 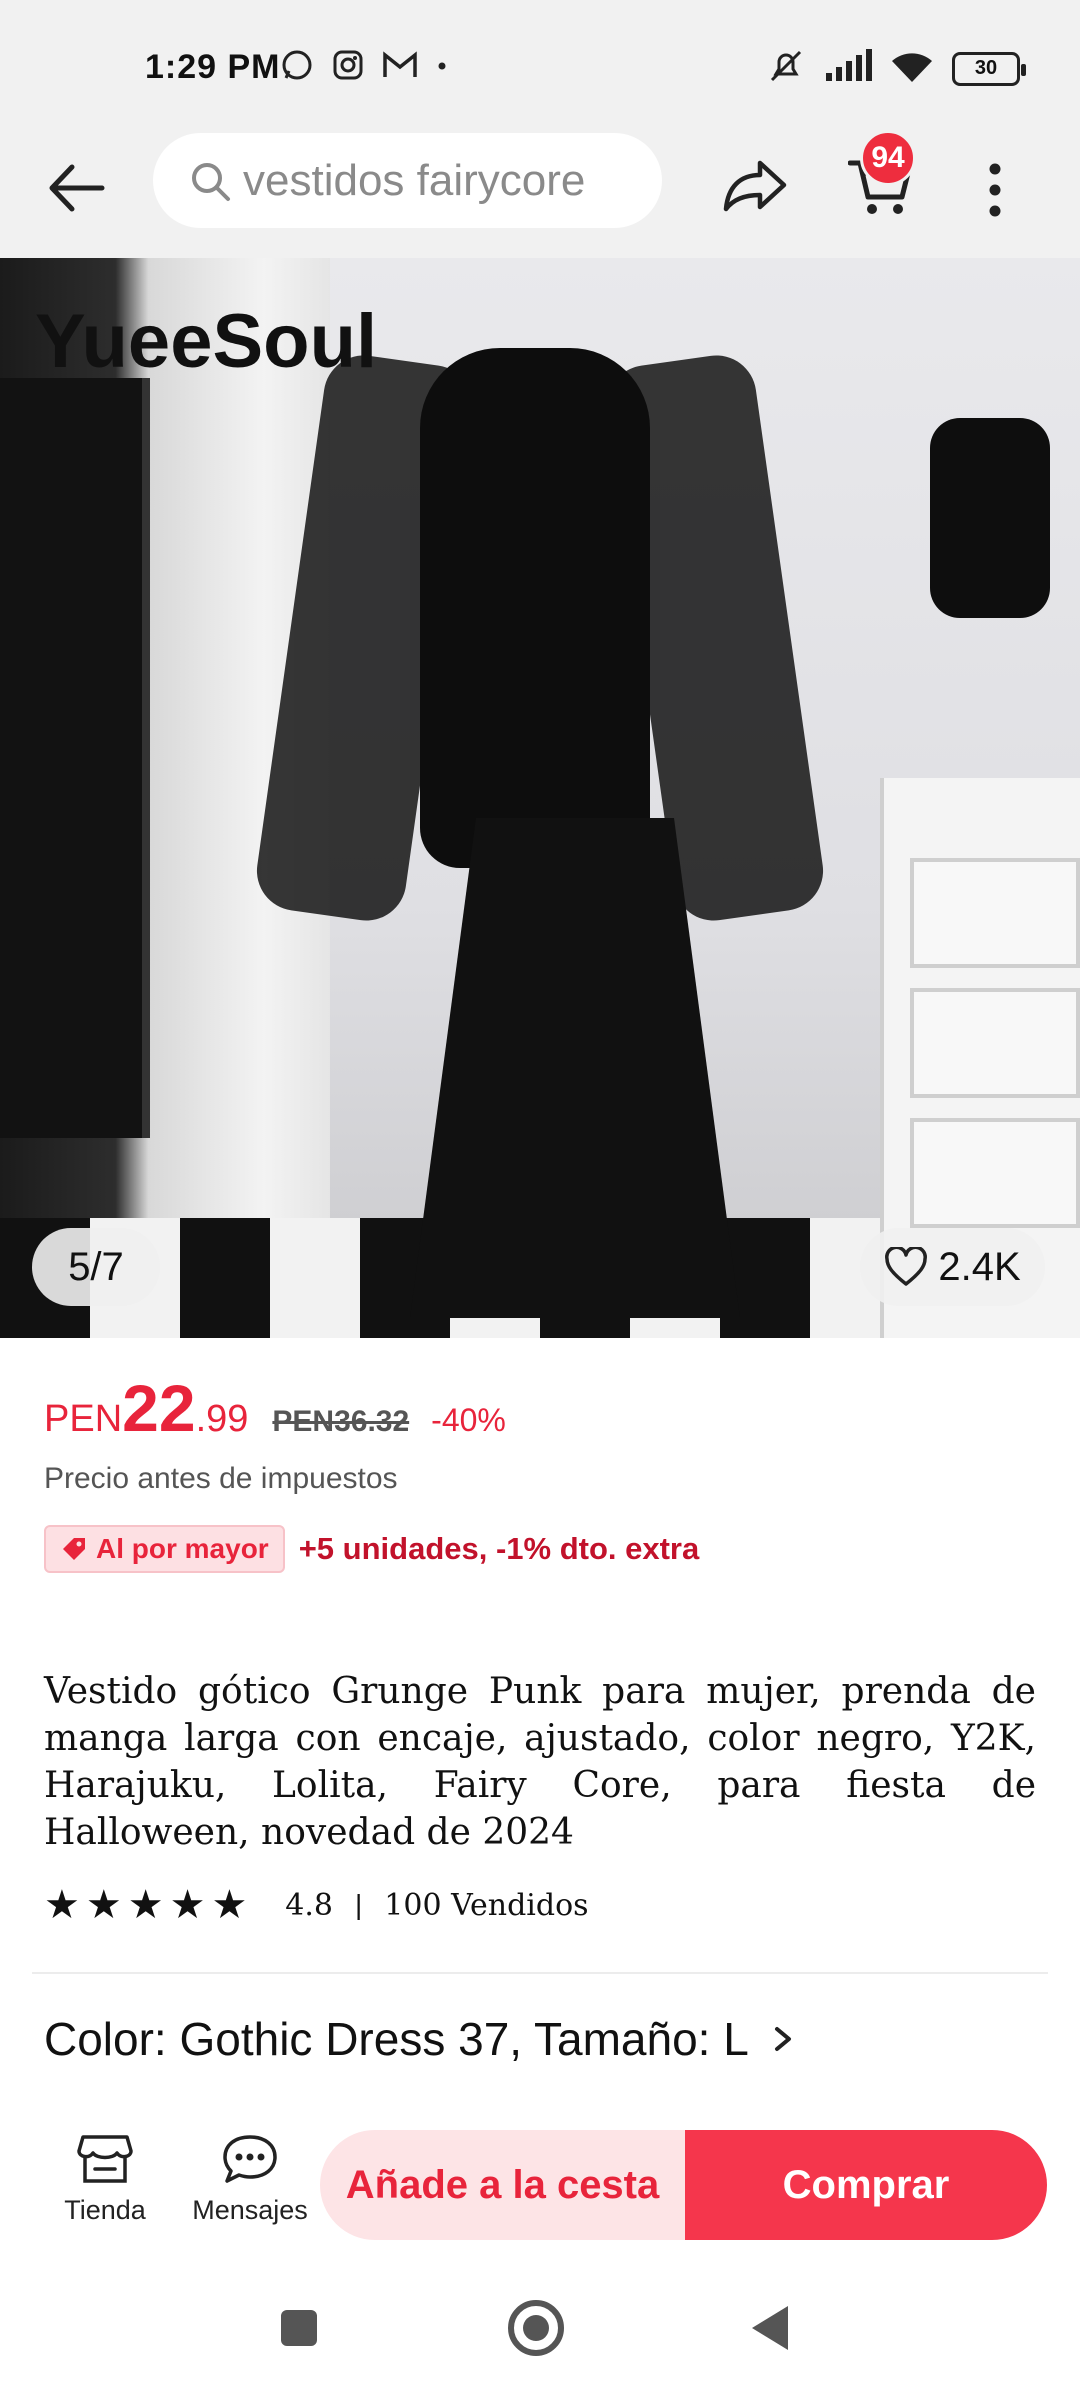 What do you see at coordinates (502, 2185) in the screenshot?
I see `add-to-cart-button: Añade a la cesta` at bounding box center [502, 2185].